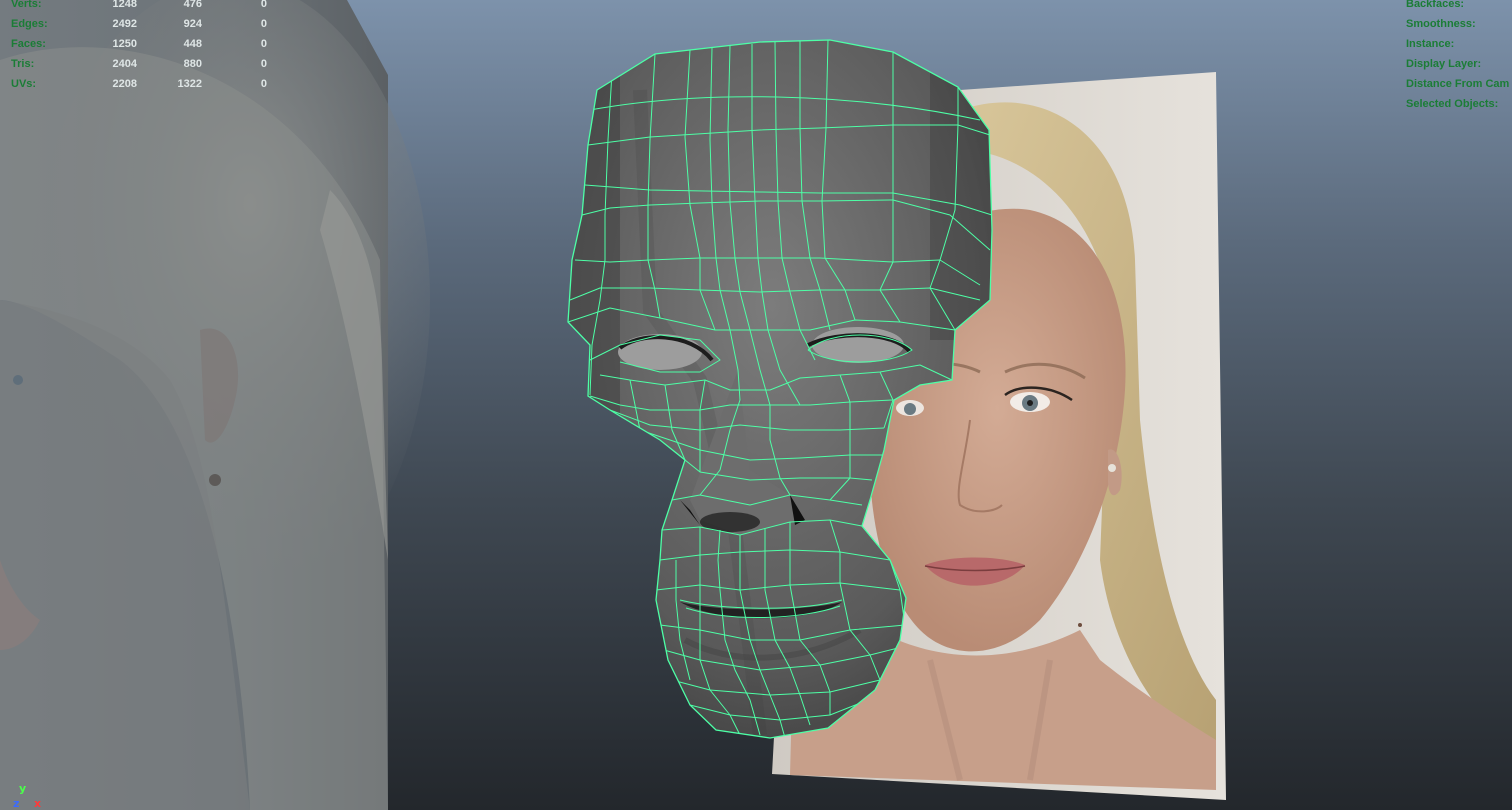  Describe the element at coordinates (23, 788) in the screenshot. I see `axis-y-label: y` at that location.